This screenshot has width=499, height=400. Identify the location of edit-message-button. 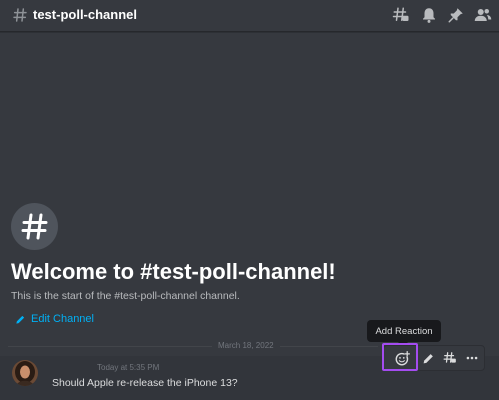
(428, 358).